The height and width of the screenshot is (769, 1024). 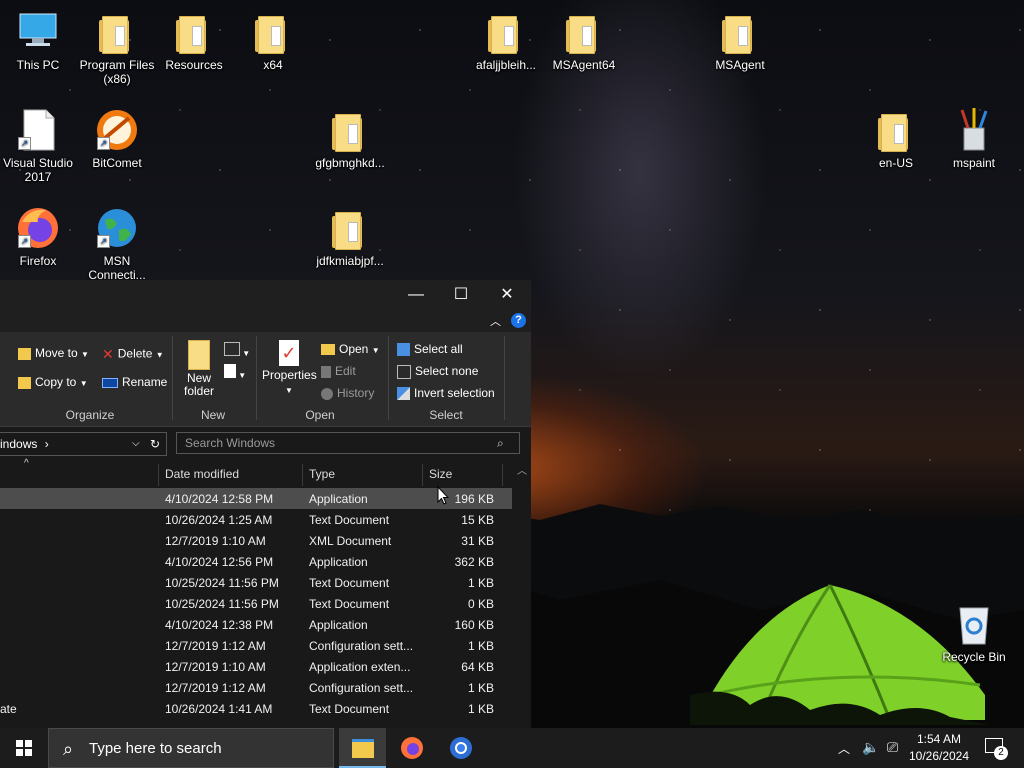 I want to click on desktop-icon-msagent: MSAgent, so click(x=740, y=41).